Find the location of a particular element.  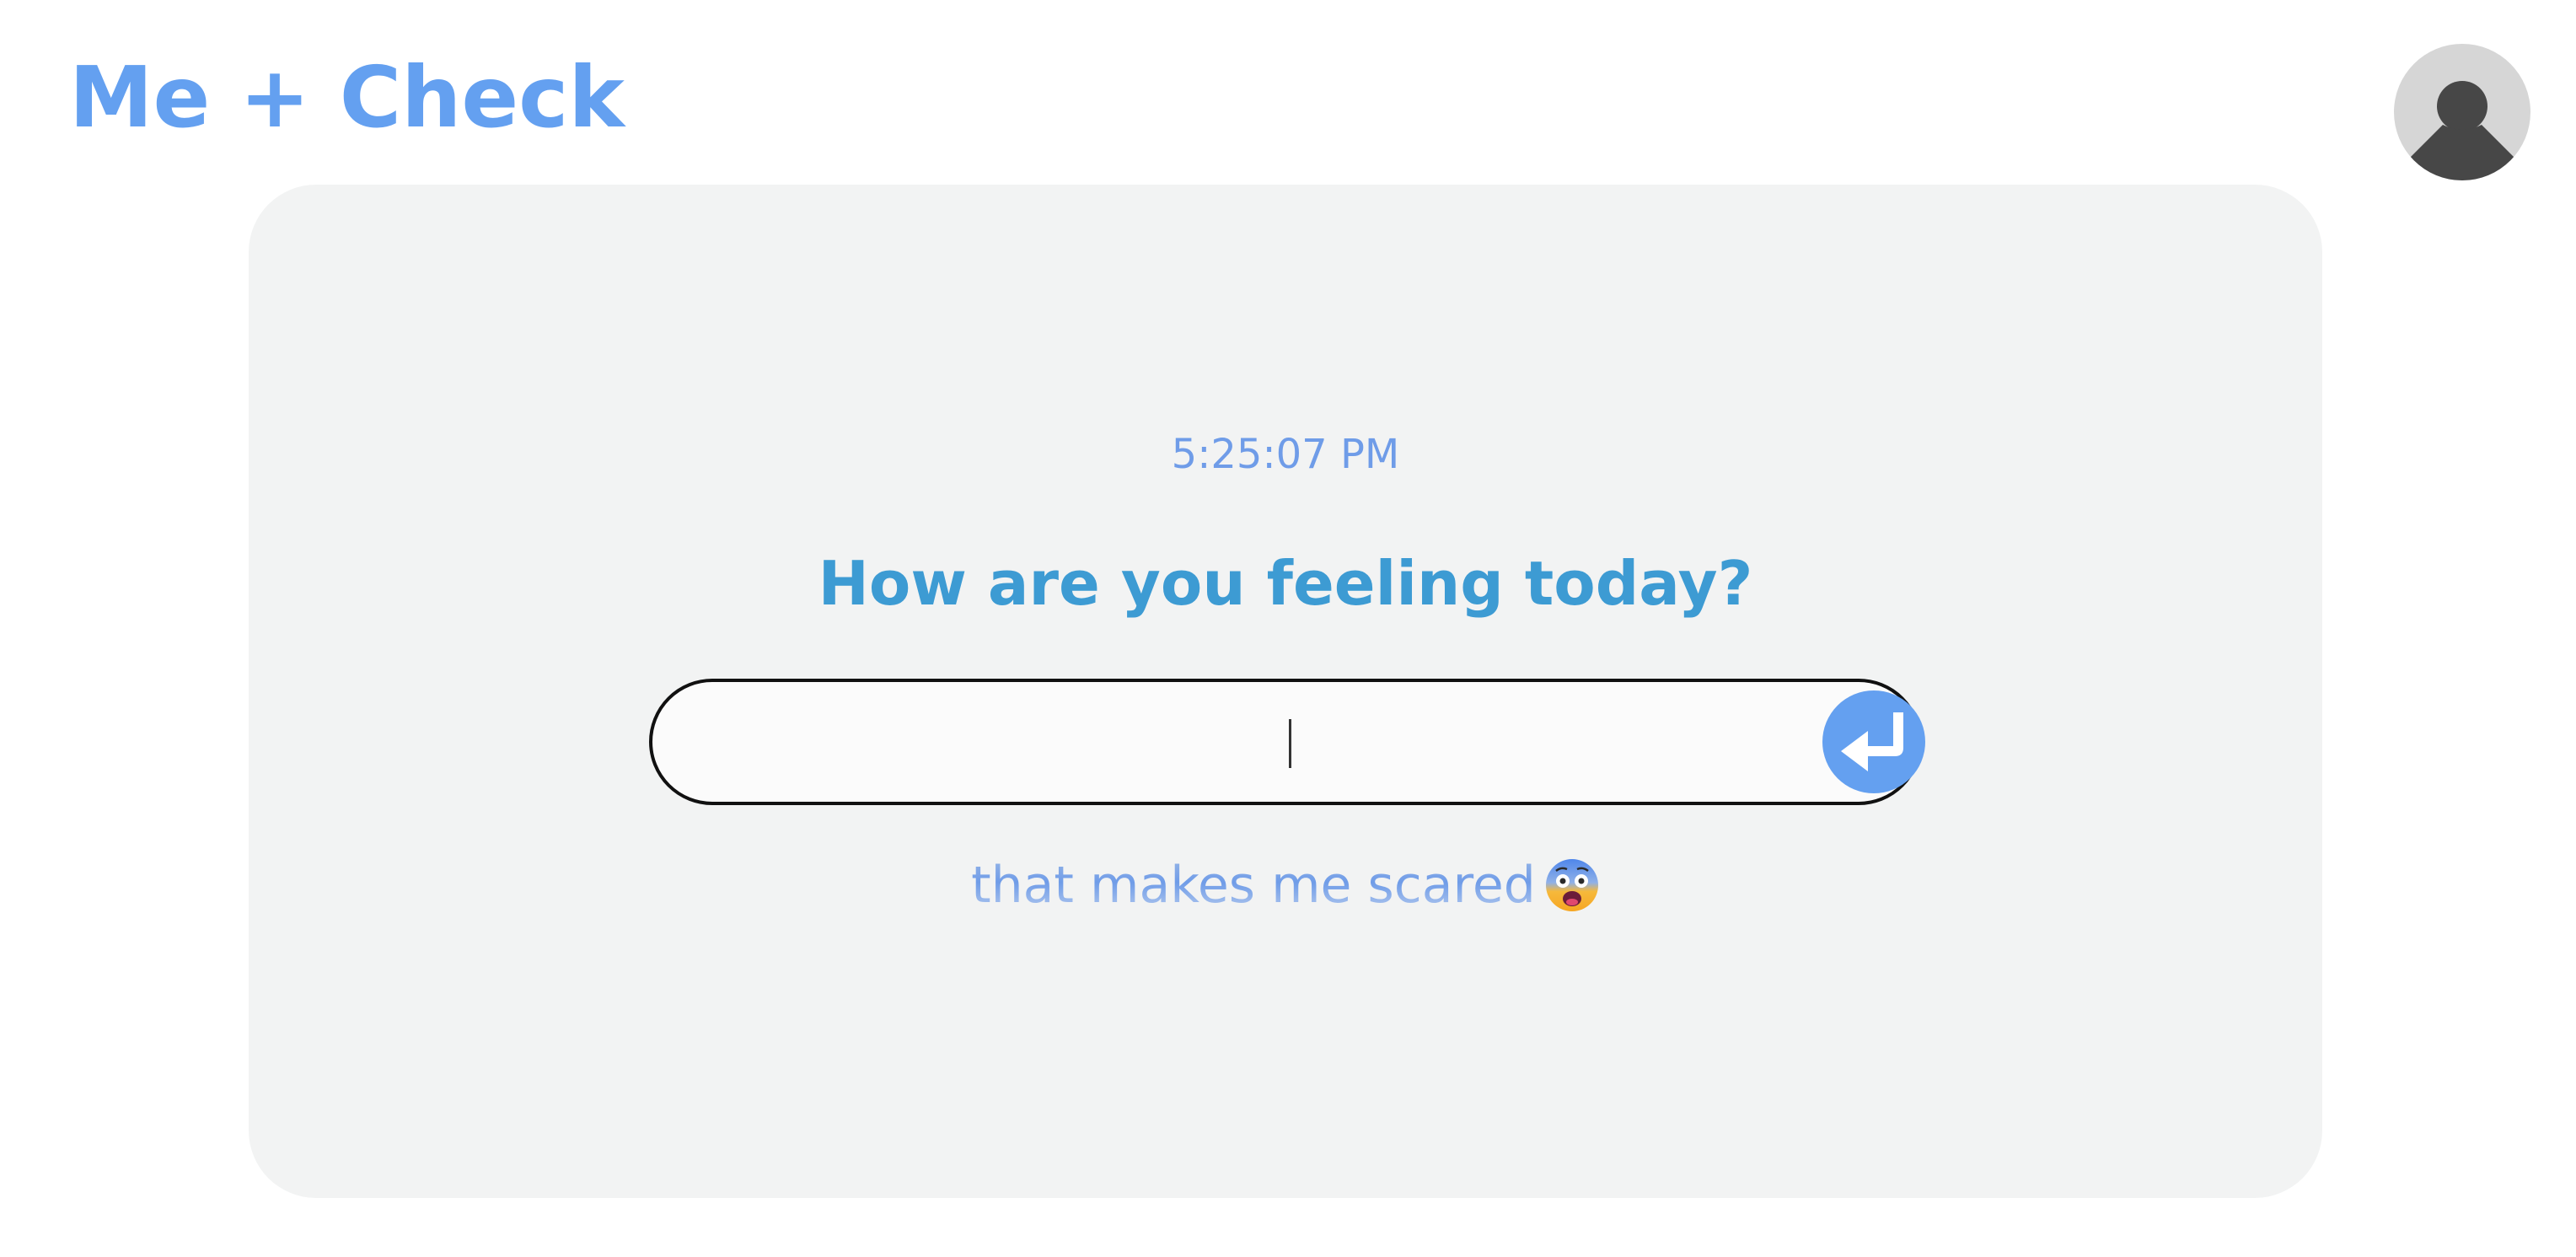

user-avatar-button is located at coordinates (2462, 112).